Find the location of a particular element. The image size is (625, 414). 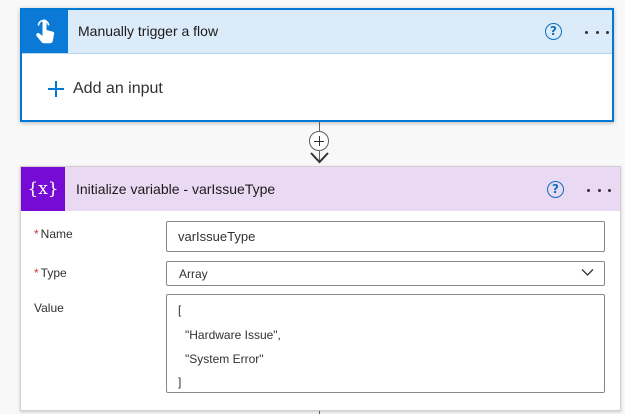

touch-hand-icon is located at coordinates (45, 31).